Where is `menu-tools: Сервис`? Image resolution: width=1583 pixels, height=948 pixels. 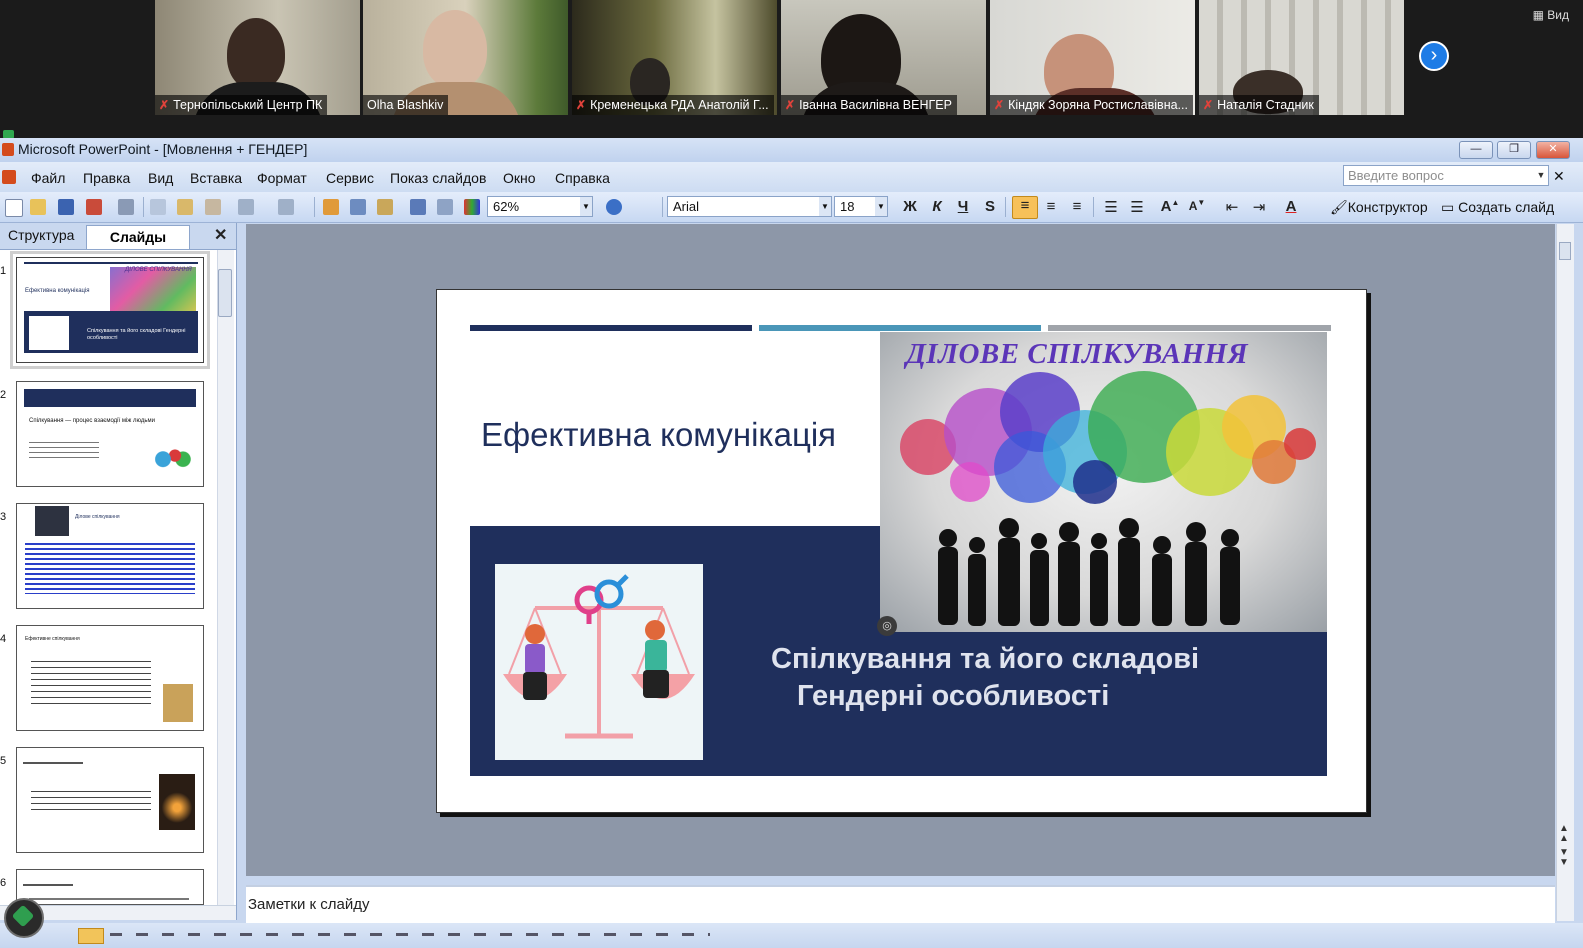 menu-tools: Сервис is located at coordinates (350, 178).